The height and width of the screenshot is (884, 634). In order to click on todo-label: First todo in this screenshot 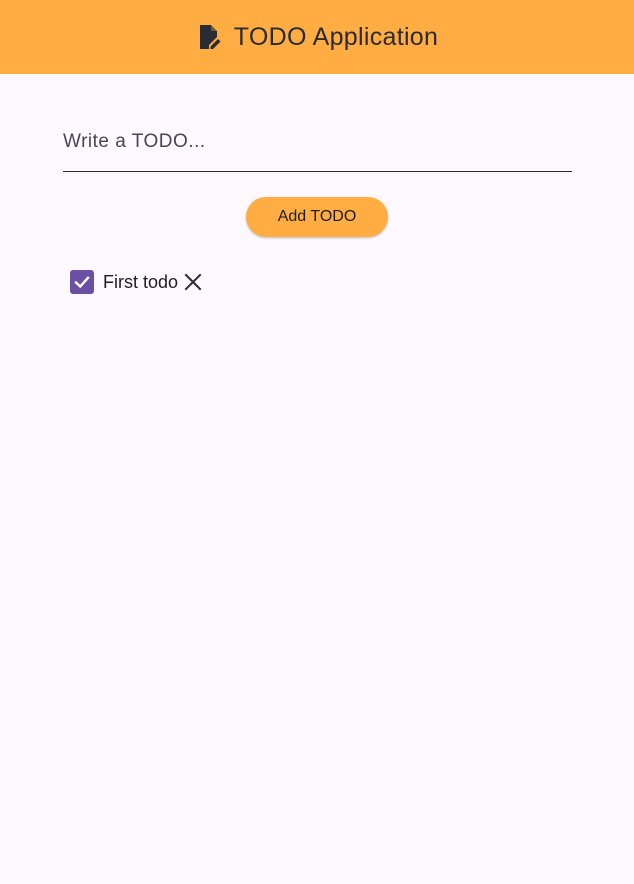, I will do `click(141, 281)`.